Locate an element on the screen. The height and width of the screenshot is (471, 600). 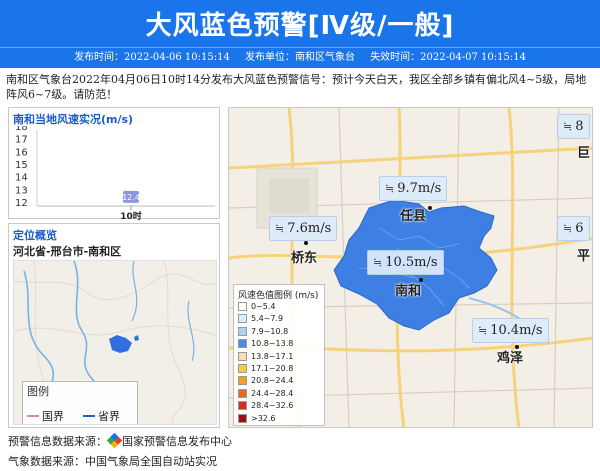
wind-label-ping: ≒ 6 is located at coordinates (573, 228).